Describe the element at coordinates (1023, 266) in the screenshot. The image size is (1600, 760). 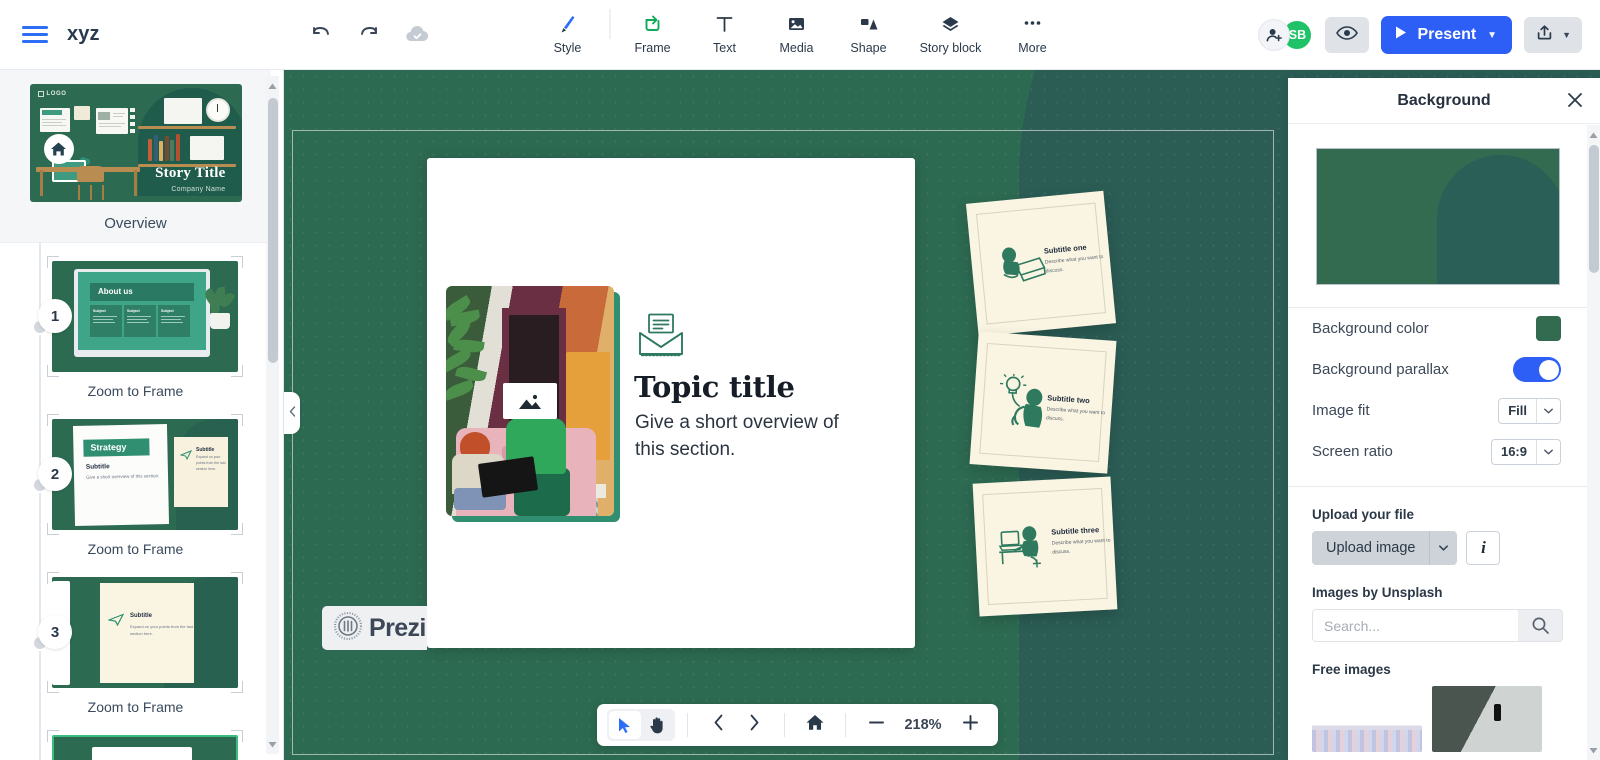
I see `person-reading-illustration` at that location.